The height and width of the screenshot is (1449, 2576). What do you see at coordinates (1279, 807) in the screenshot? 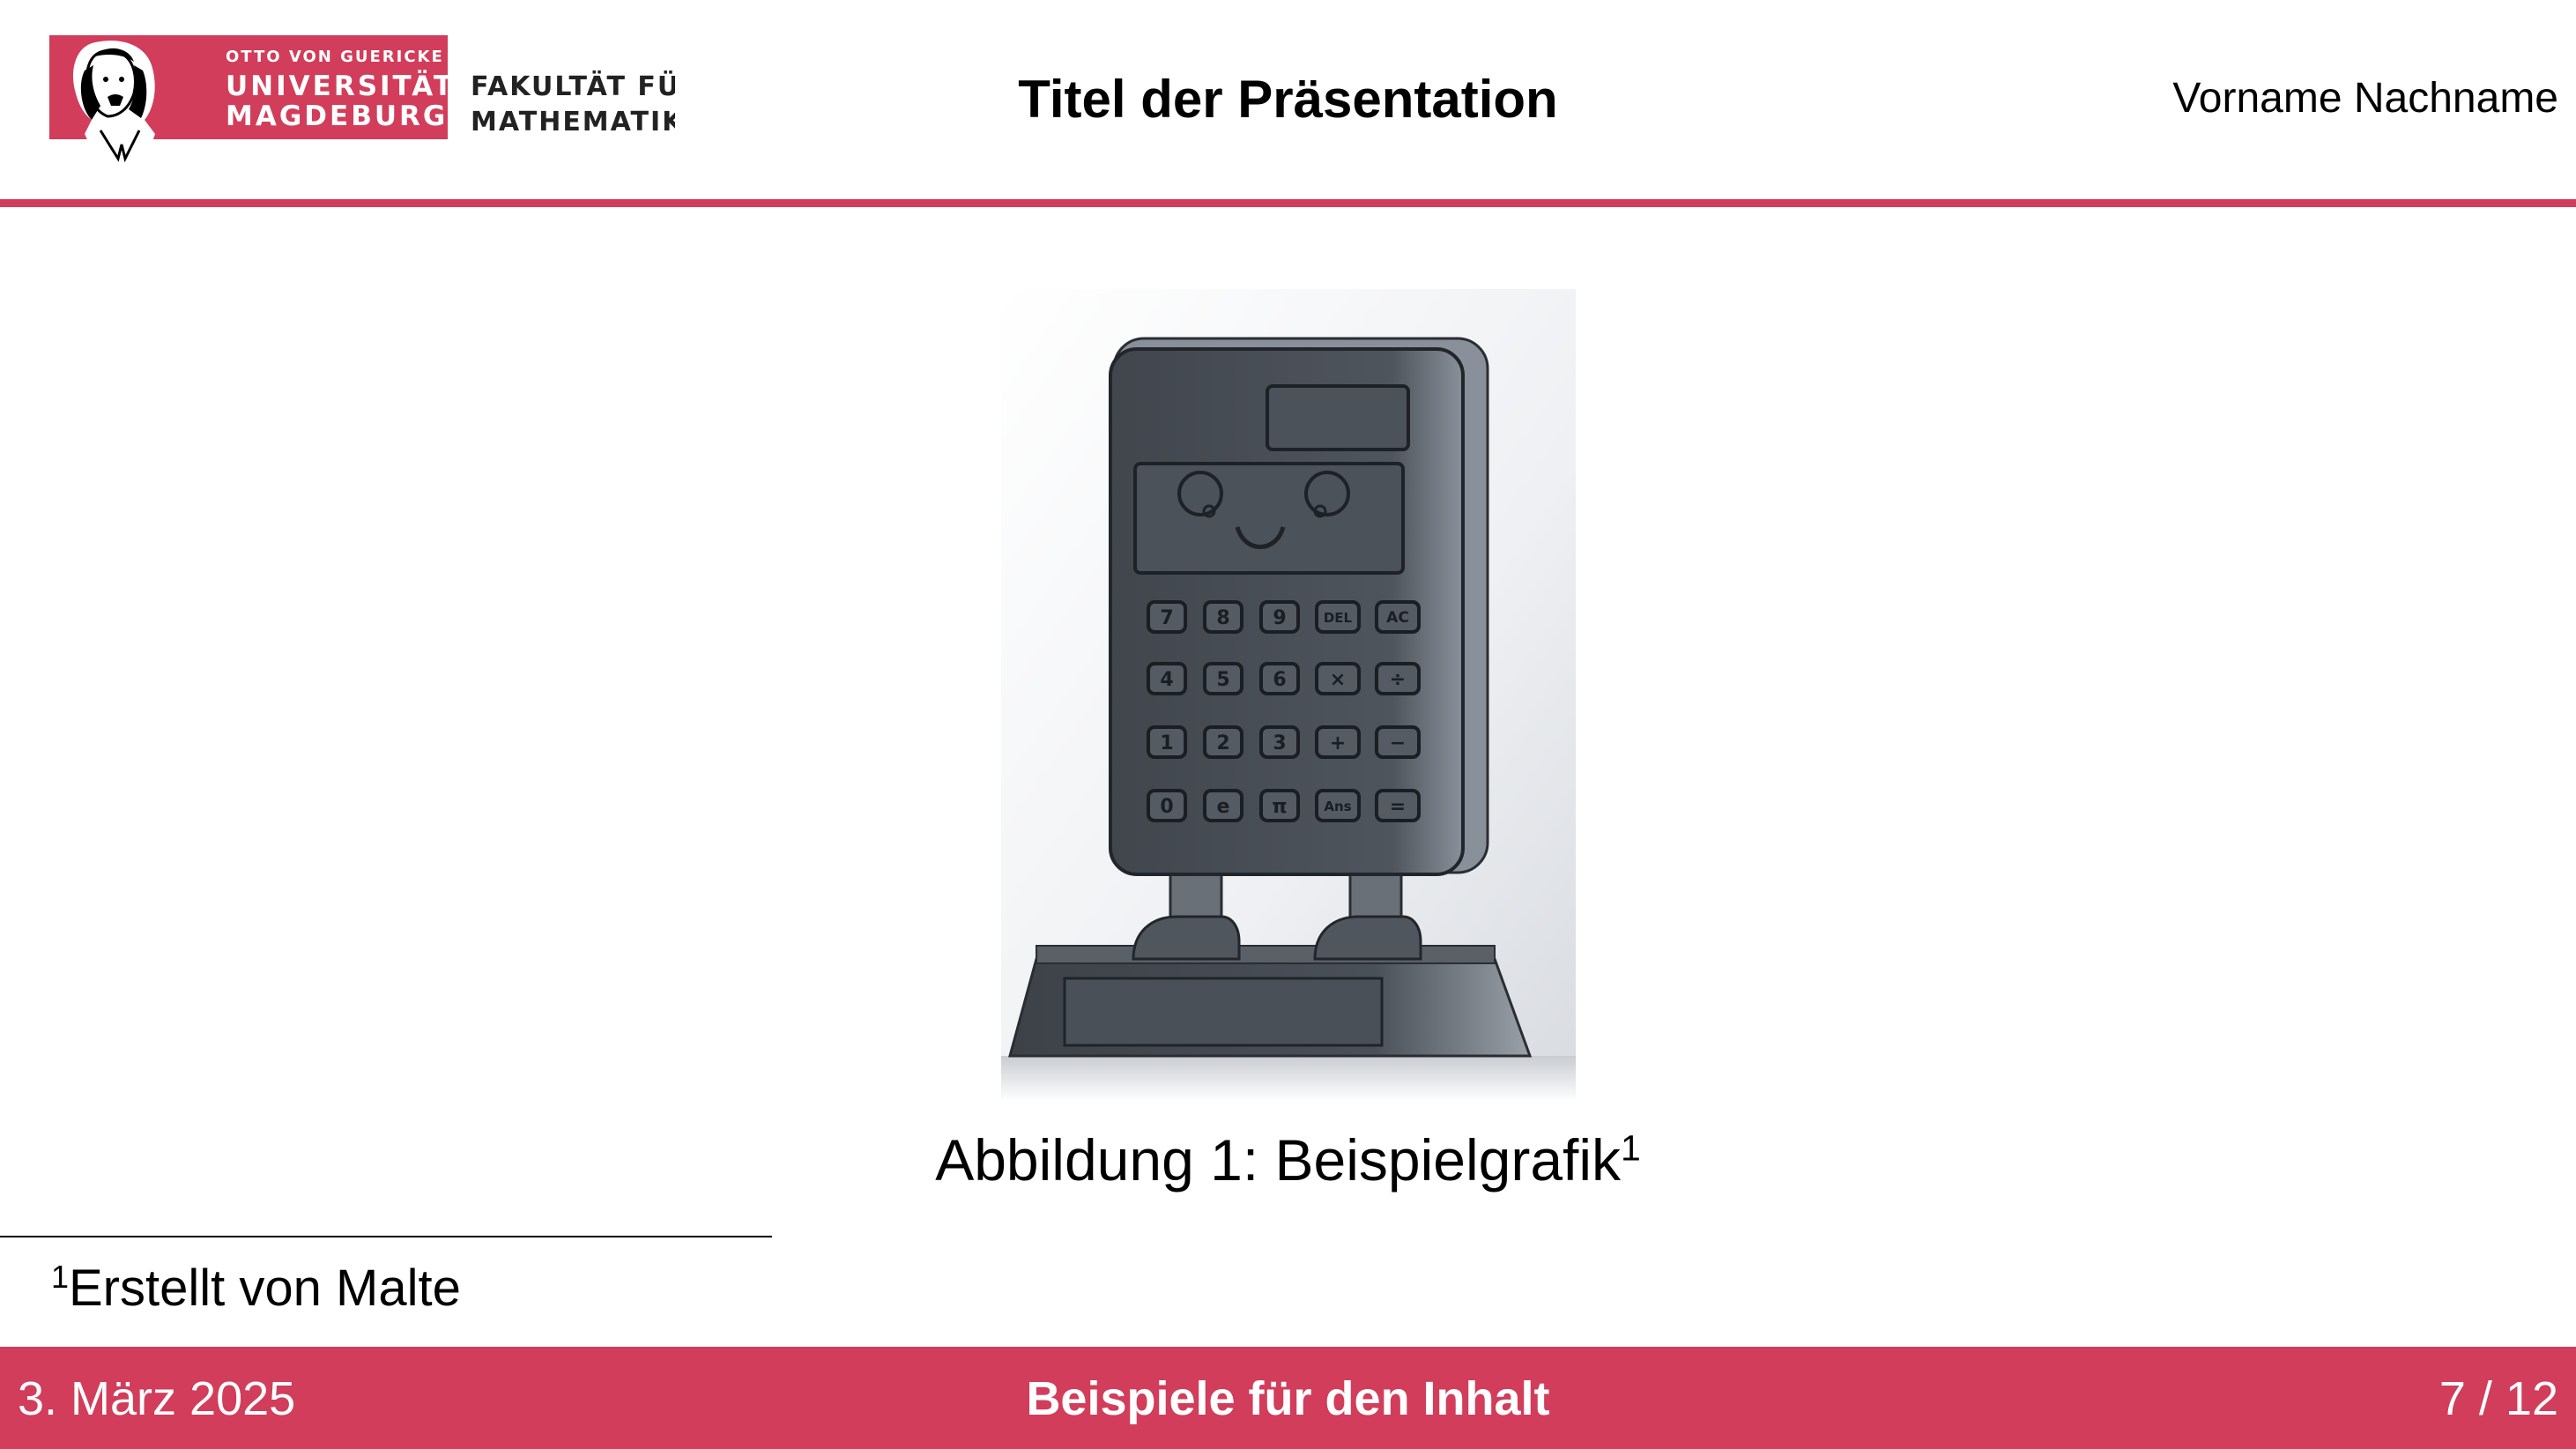
I see `calculator-key-label: π` at bounding box center [1279, 807].